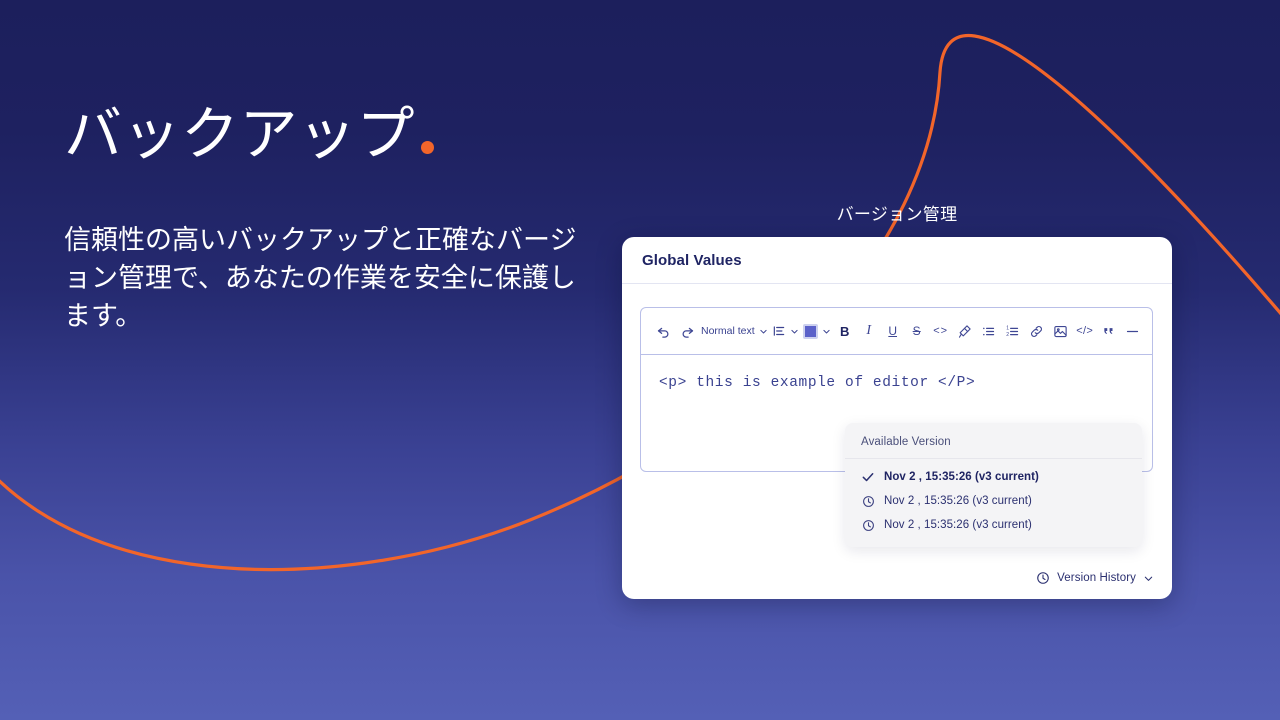 The height and width of the screenshot is (720, 1280). Describe the element at coordinates (663, 331) in the screenshot. I see `undo-icon` at that location.